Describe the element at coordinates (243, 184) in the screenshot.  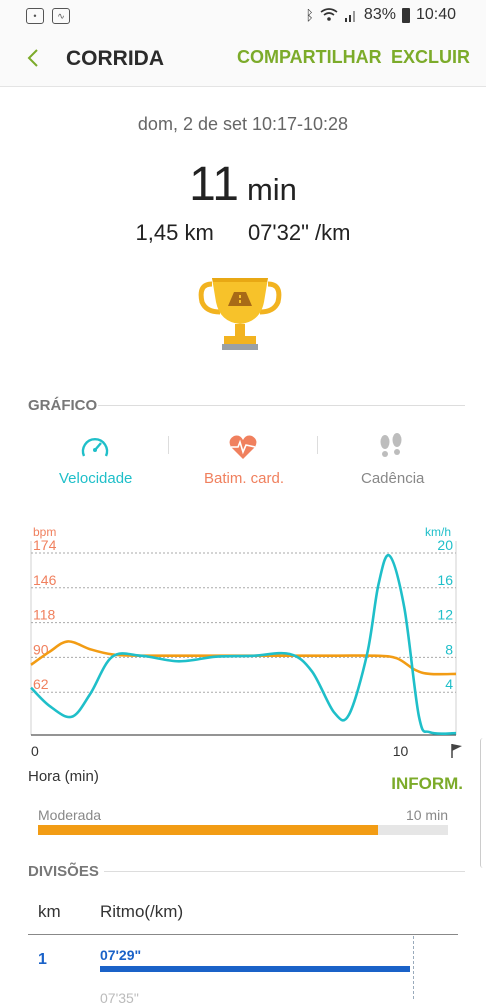
I see `duration: 11 min` at that location.